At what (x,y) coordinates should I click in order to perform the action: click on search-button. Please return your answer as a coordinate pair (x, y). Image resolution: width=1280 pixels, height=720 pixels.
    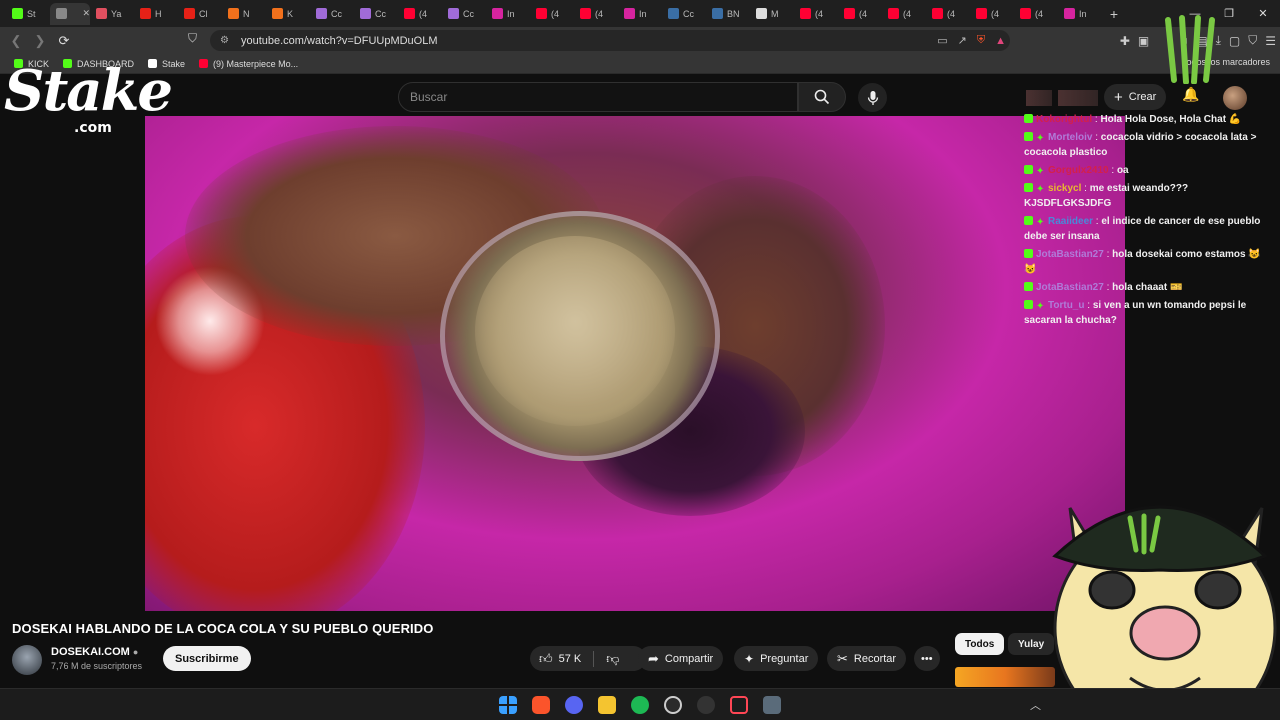
    Looking at the image, I should click on (822, 97).